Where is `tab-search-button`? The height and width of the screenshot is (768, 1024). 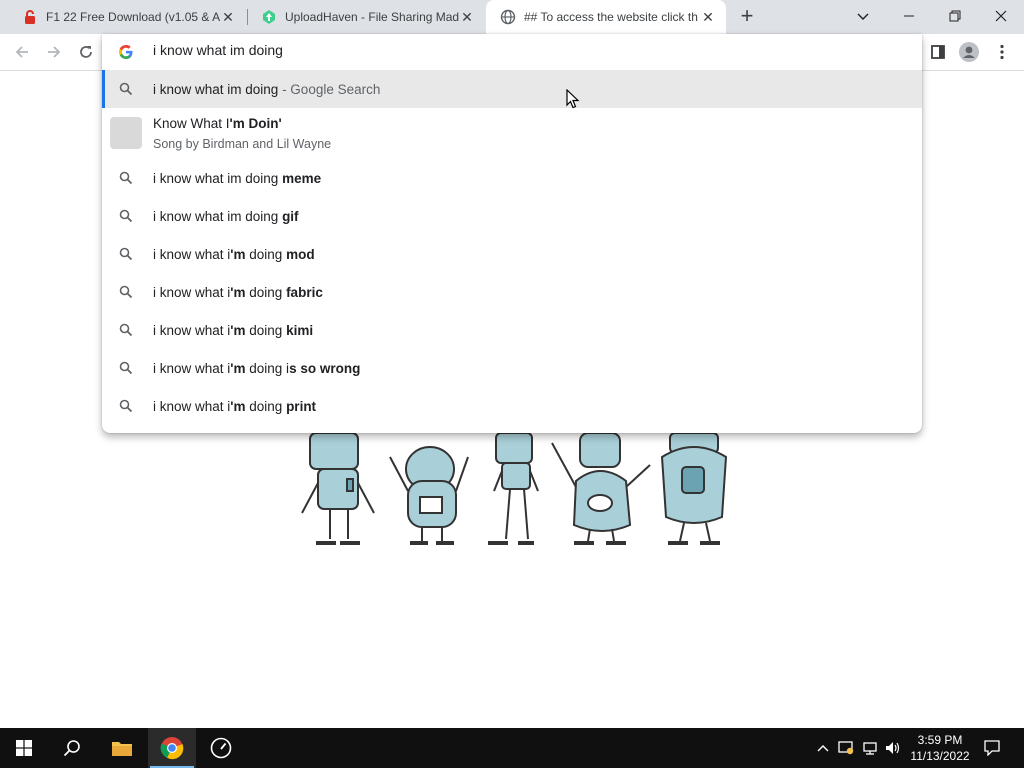
tab-search-button is located at coordinates (863, 16).